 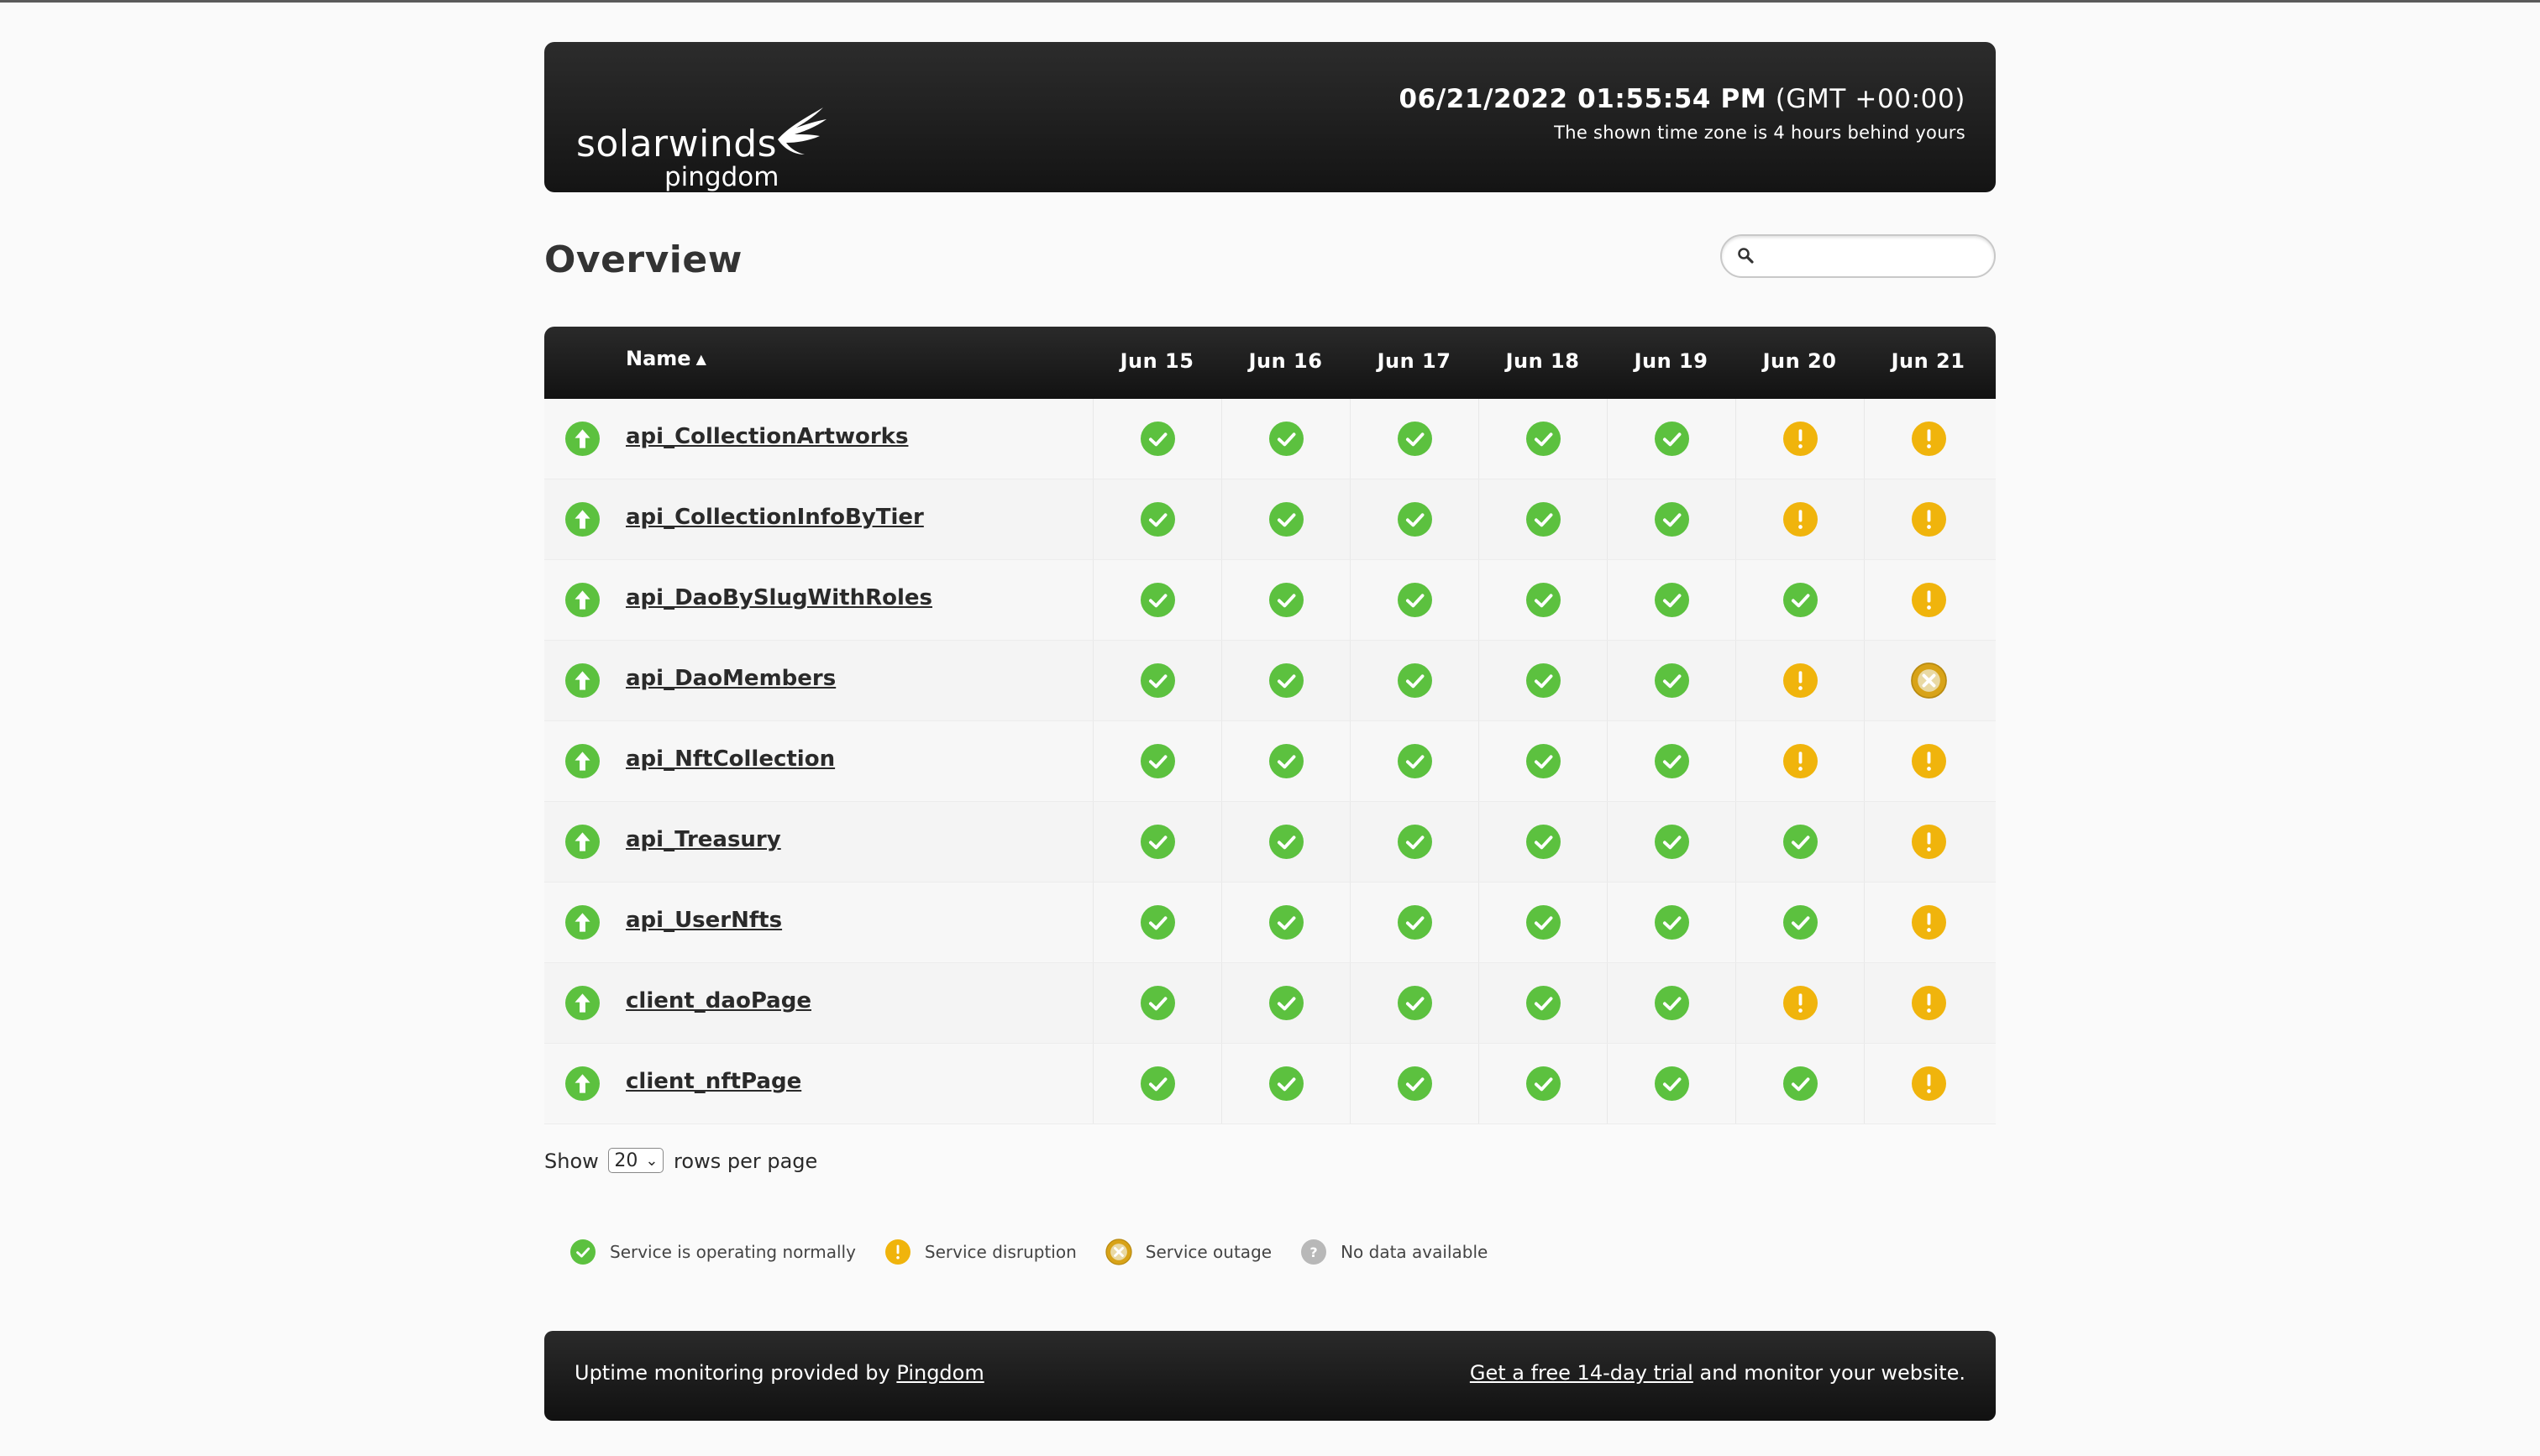 I want to click on rows-per-page-value: 20, so click(x=626, y=1160).